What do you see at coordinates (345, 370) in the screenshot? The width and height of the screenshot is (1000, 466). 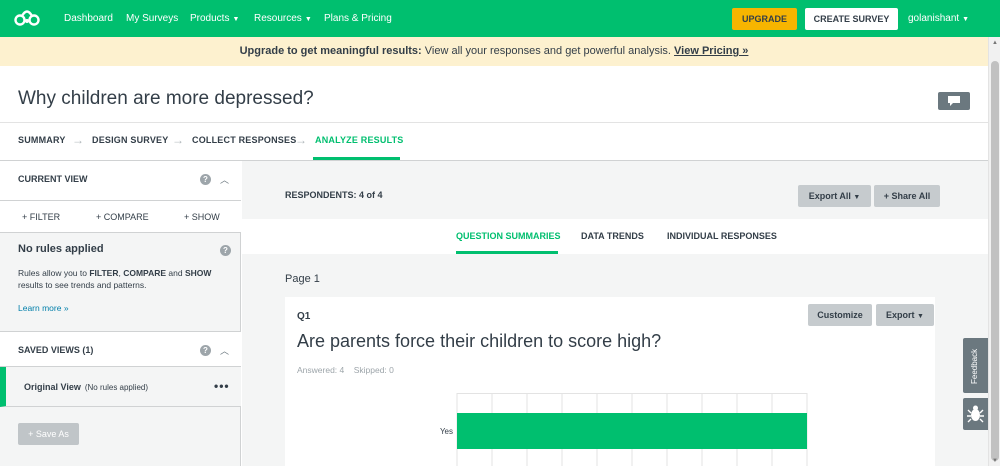 I see `question-stats: Answered: 4 Skipped: 0` at bounding box center [345, 370].